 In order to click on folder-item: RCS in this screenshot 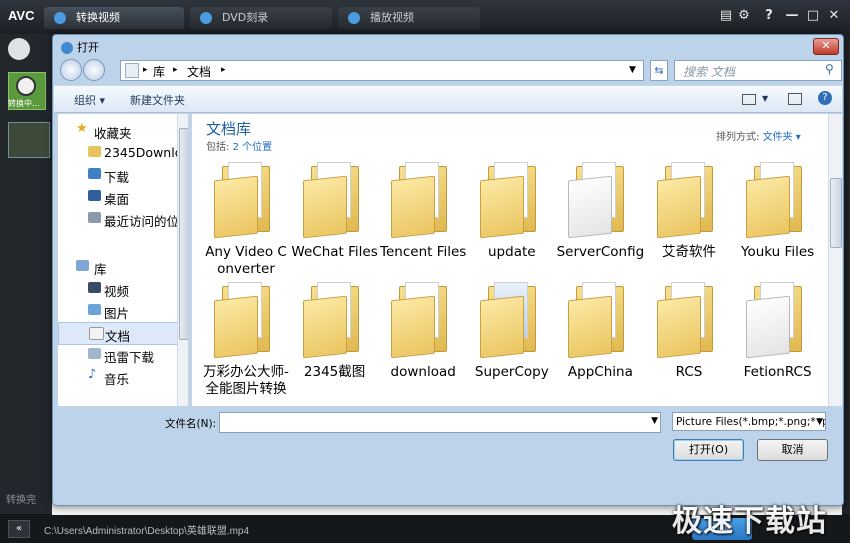, I will do `click(689, 341)`.